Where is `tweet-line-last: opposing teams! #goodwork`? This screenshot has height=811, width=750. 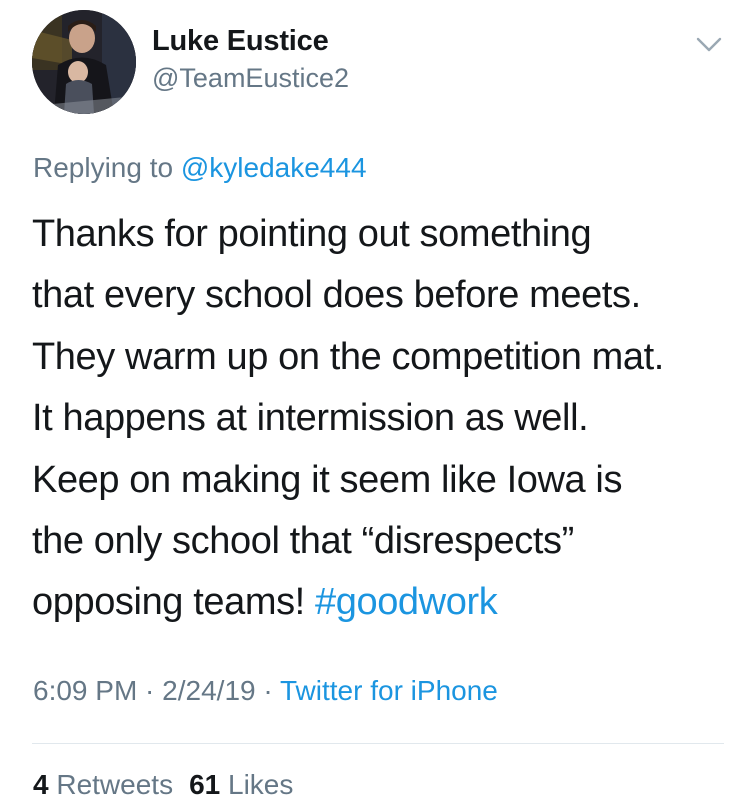
tweet-line-last: opposing teams! #goodwork is located at coordinates (382, 602).